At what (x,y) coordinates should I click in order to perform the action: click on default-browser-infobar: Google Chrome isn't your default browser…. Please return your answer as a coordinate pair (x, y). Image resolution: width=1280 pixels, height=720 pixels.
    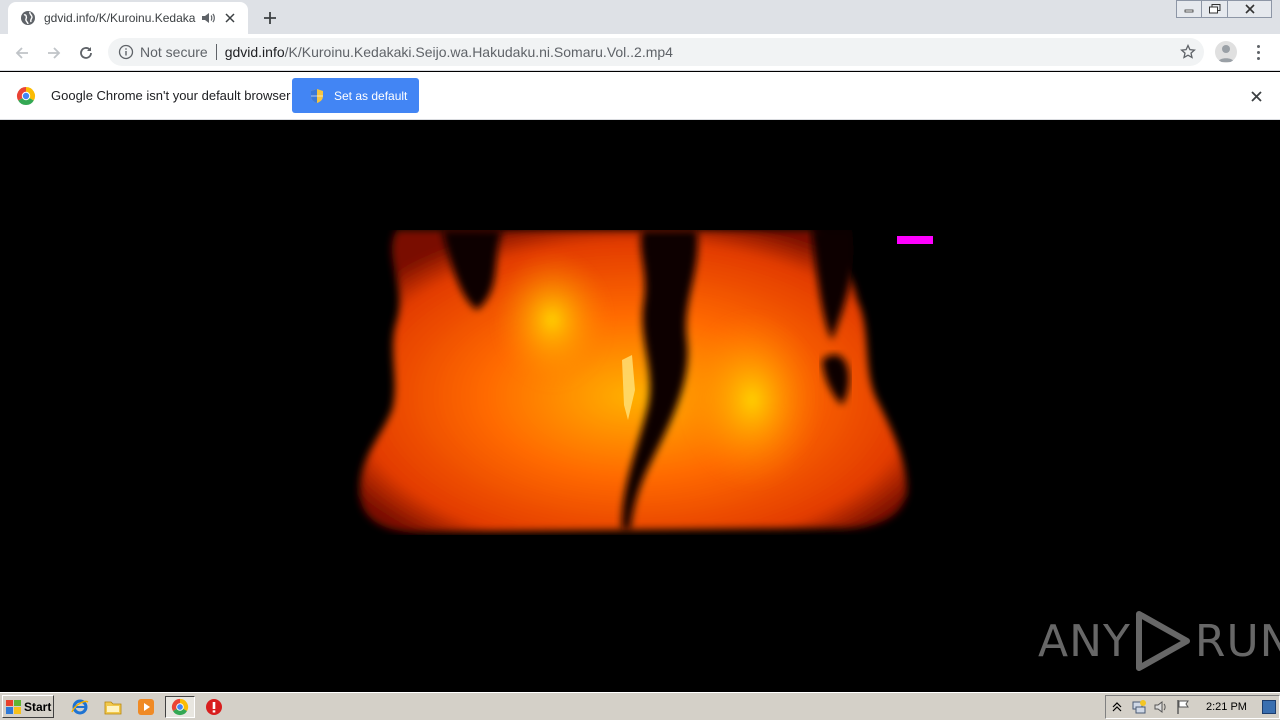
    Looking at the image, I should click on (640, 96).